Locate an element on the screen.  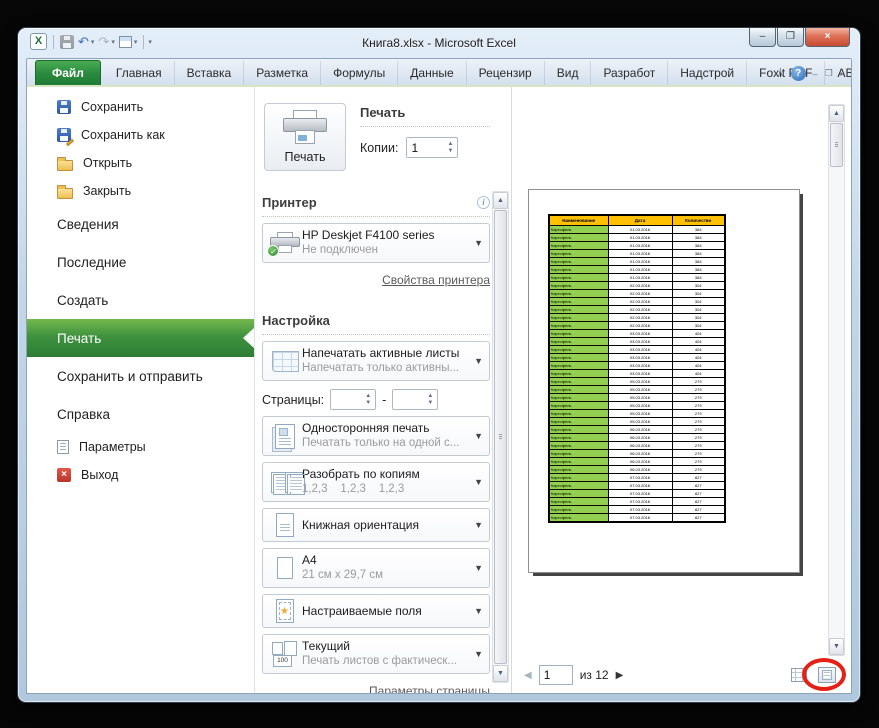
tab-data: Данные is located at coordinates (432, 73).